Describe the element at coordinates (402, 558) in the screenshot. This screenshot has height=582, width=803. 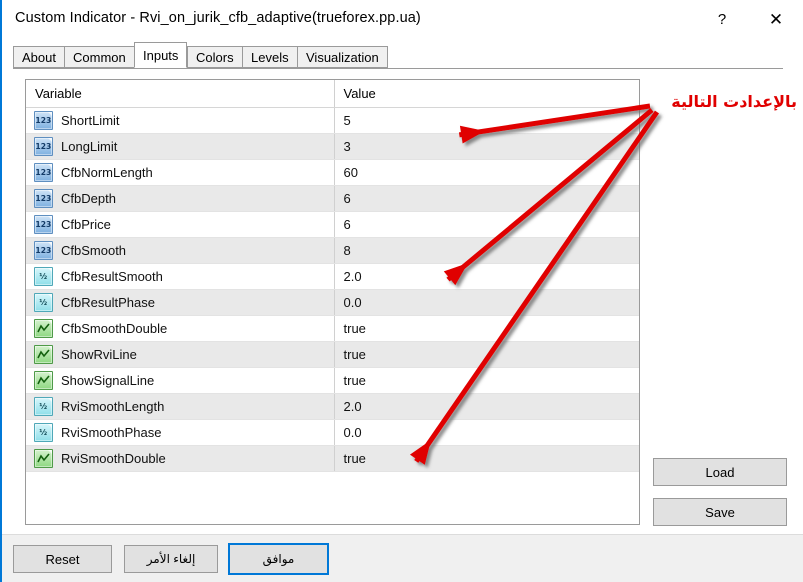
I see `dialog-footer: Reset إلغاء الأمر موافق` at that location.